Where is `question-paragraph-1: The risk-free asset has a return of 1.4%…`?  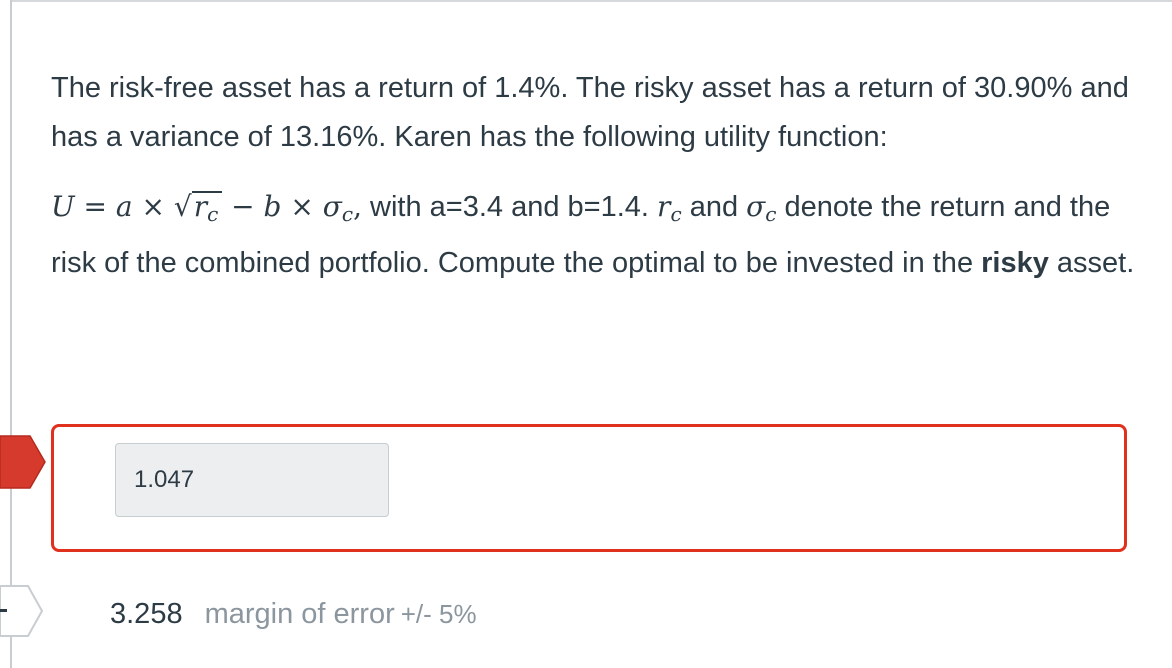 question-paragraph-1: The risk-free asset has a return of 1.4%… is located at coordinates (590, 112).